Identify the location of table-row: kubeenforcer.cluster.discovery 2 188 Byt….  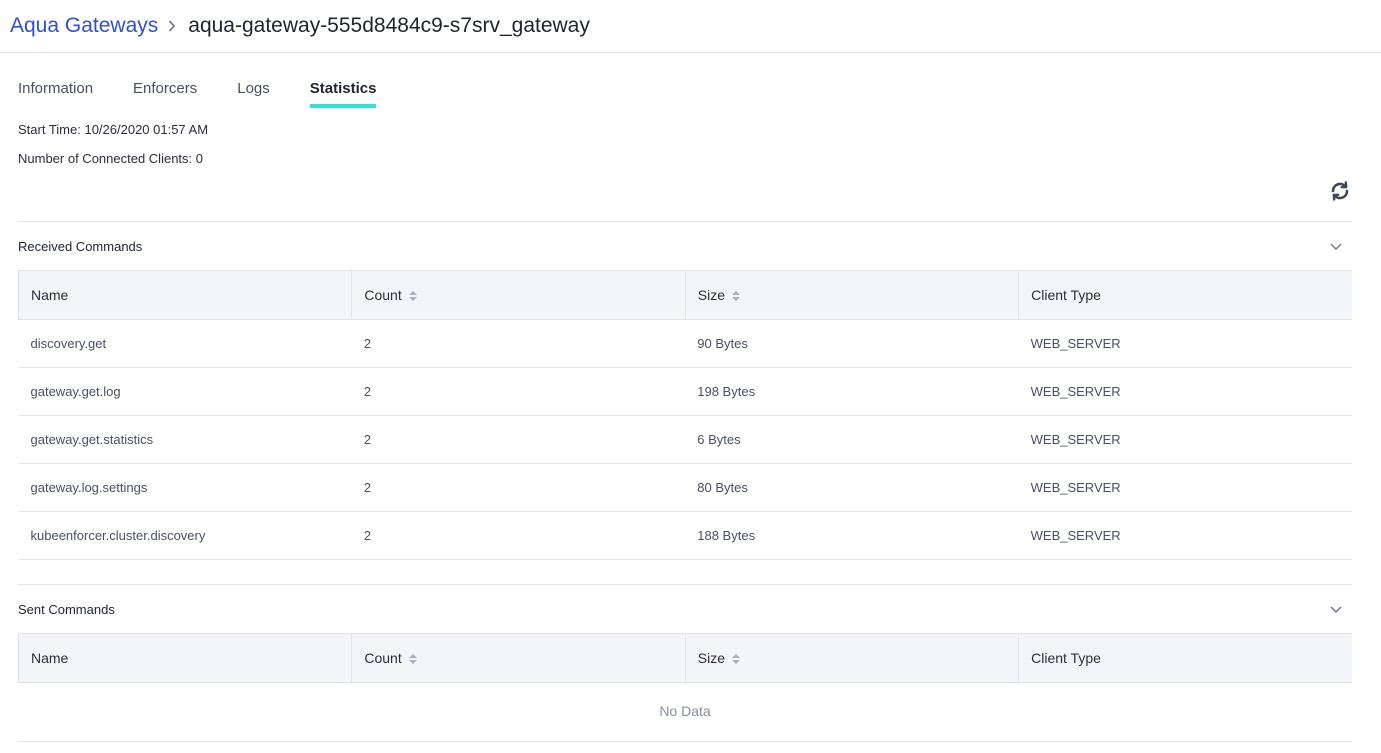
(685, 535).